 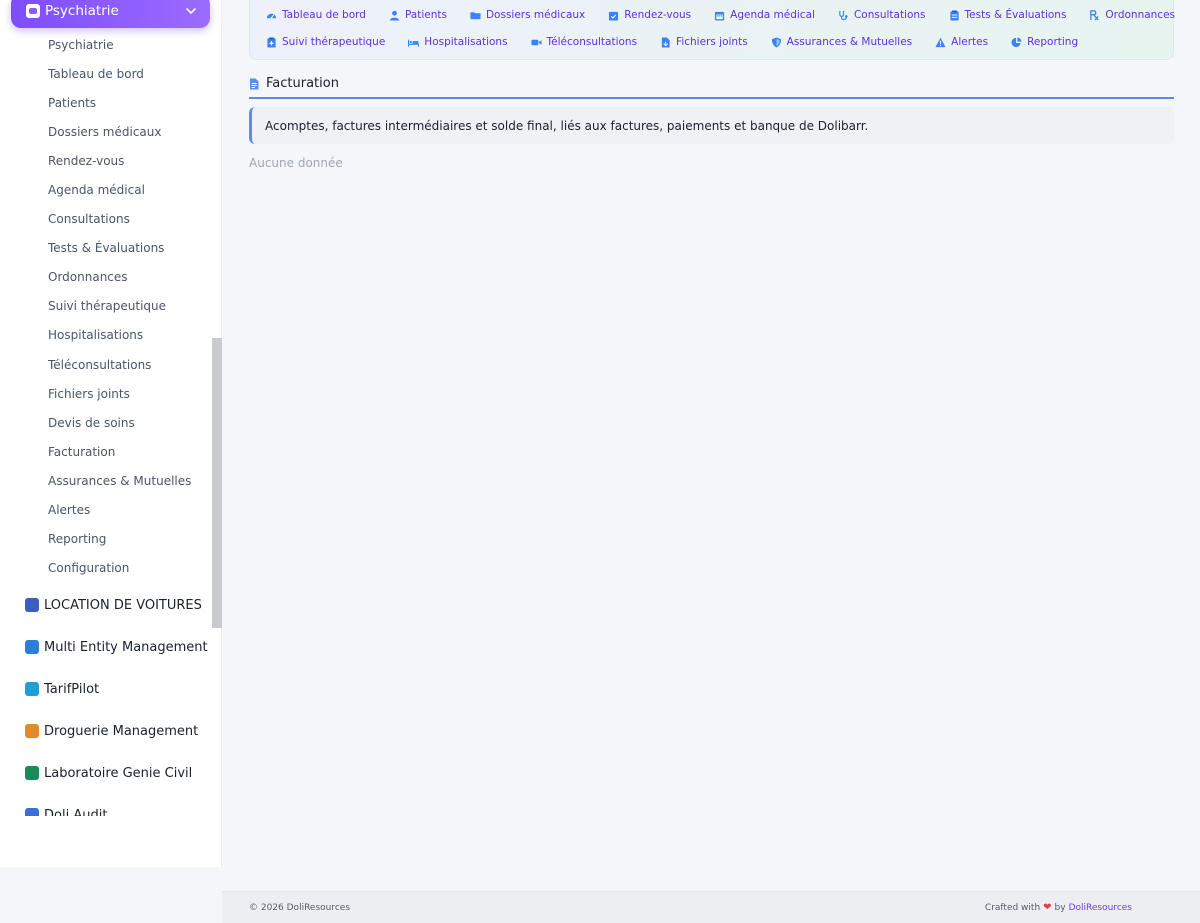 What do you see at coordinates (1047, 907) in the screenshot?
I see `heart-icon: ❤` at bounding box center [1047, 907].